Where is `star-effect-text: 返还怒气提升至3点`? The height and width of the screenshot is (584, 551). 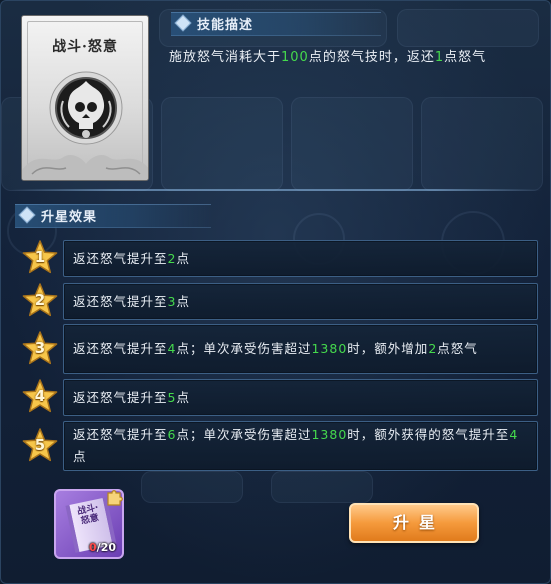 star-effect-text: 返还怒气提升至3点 is located at coordinates (300, 302).